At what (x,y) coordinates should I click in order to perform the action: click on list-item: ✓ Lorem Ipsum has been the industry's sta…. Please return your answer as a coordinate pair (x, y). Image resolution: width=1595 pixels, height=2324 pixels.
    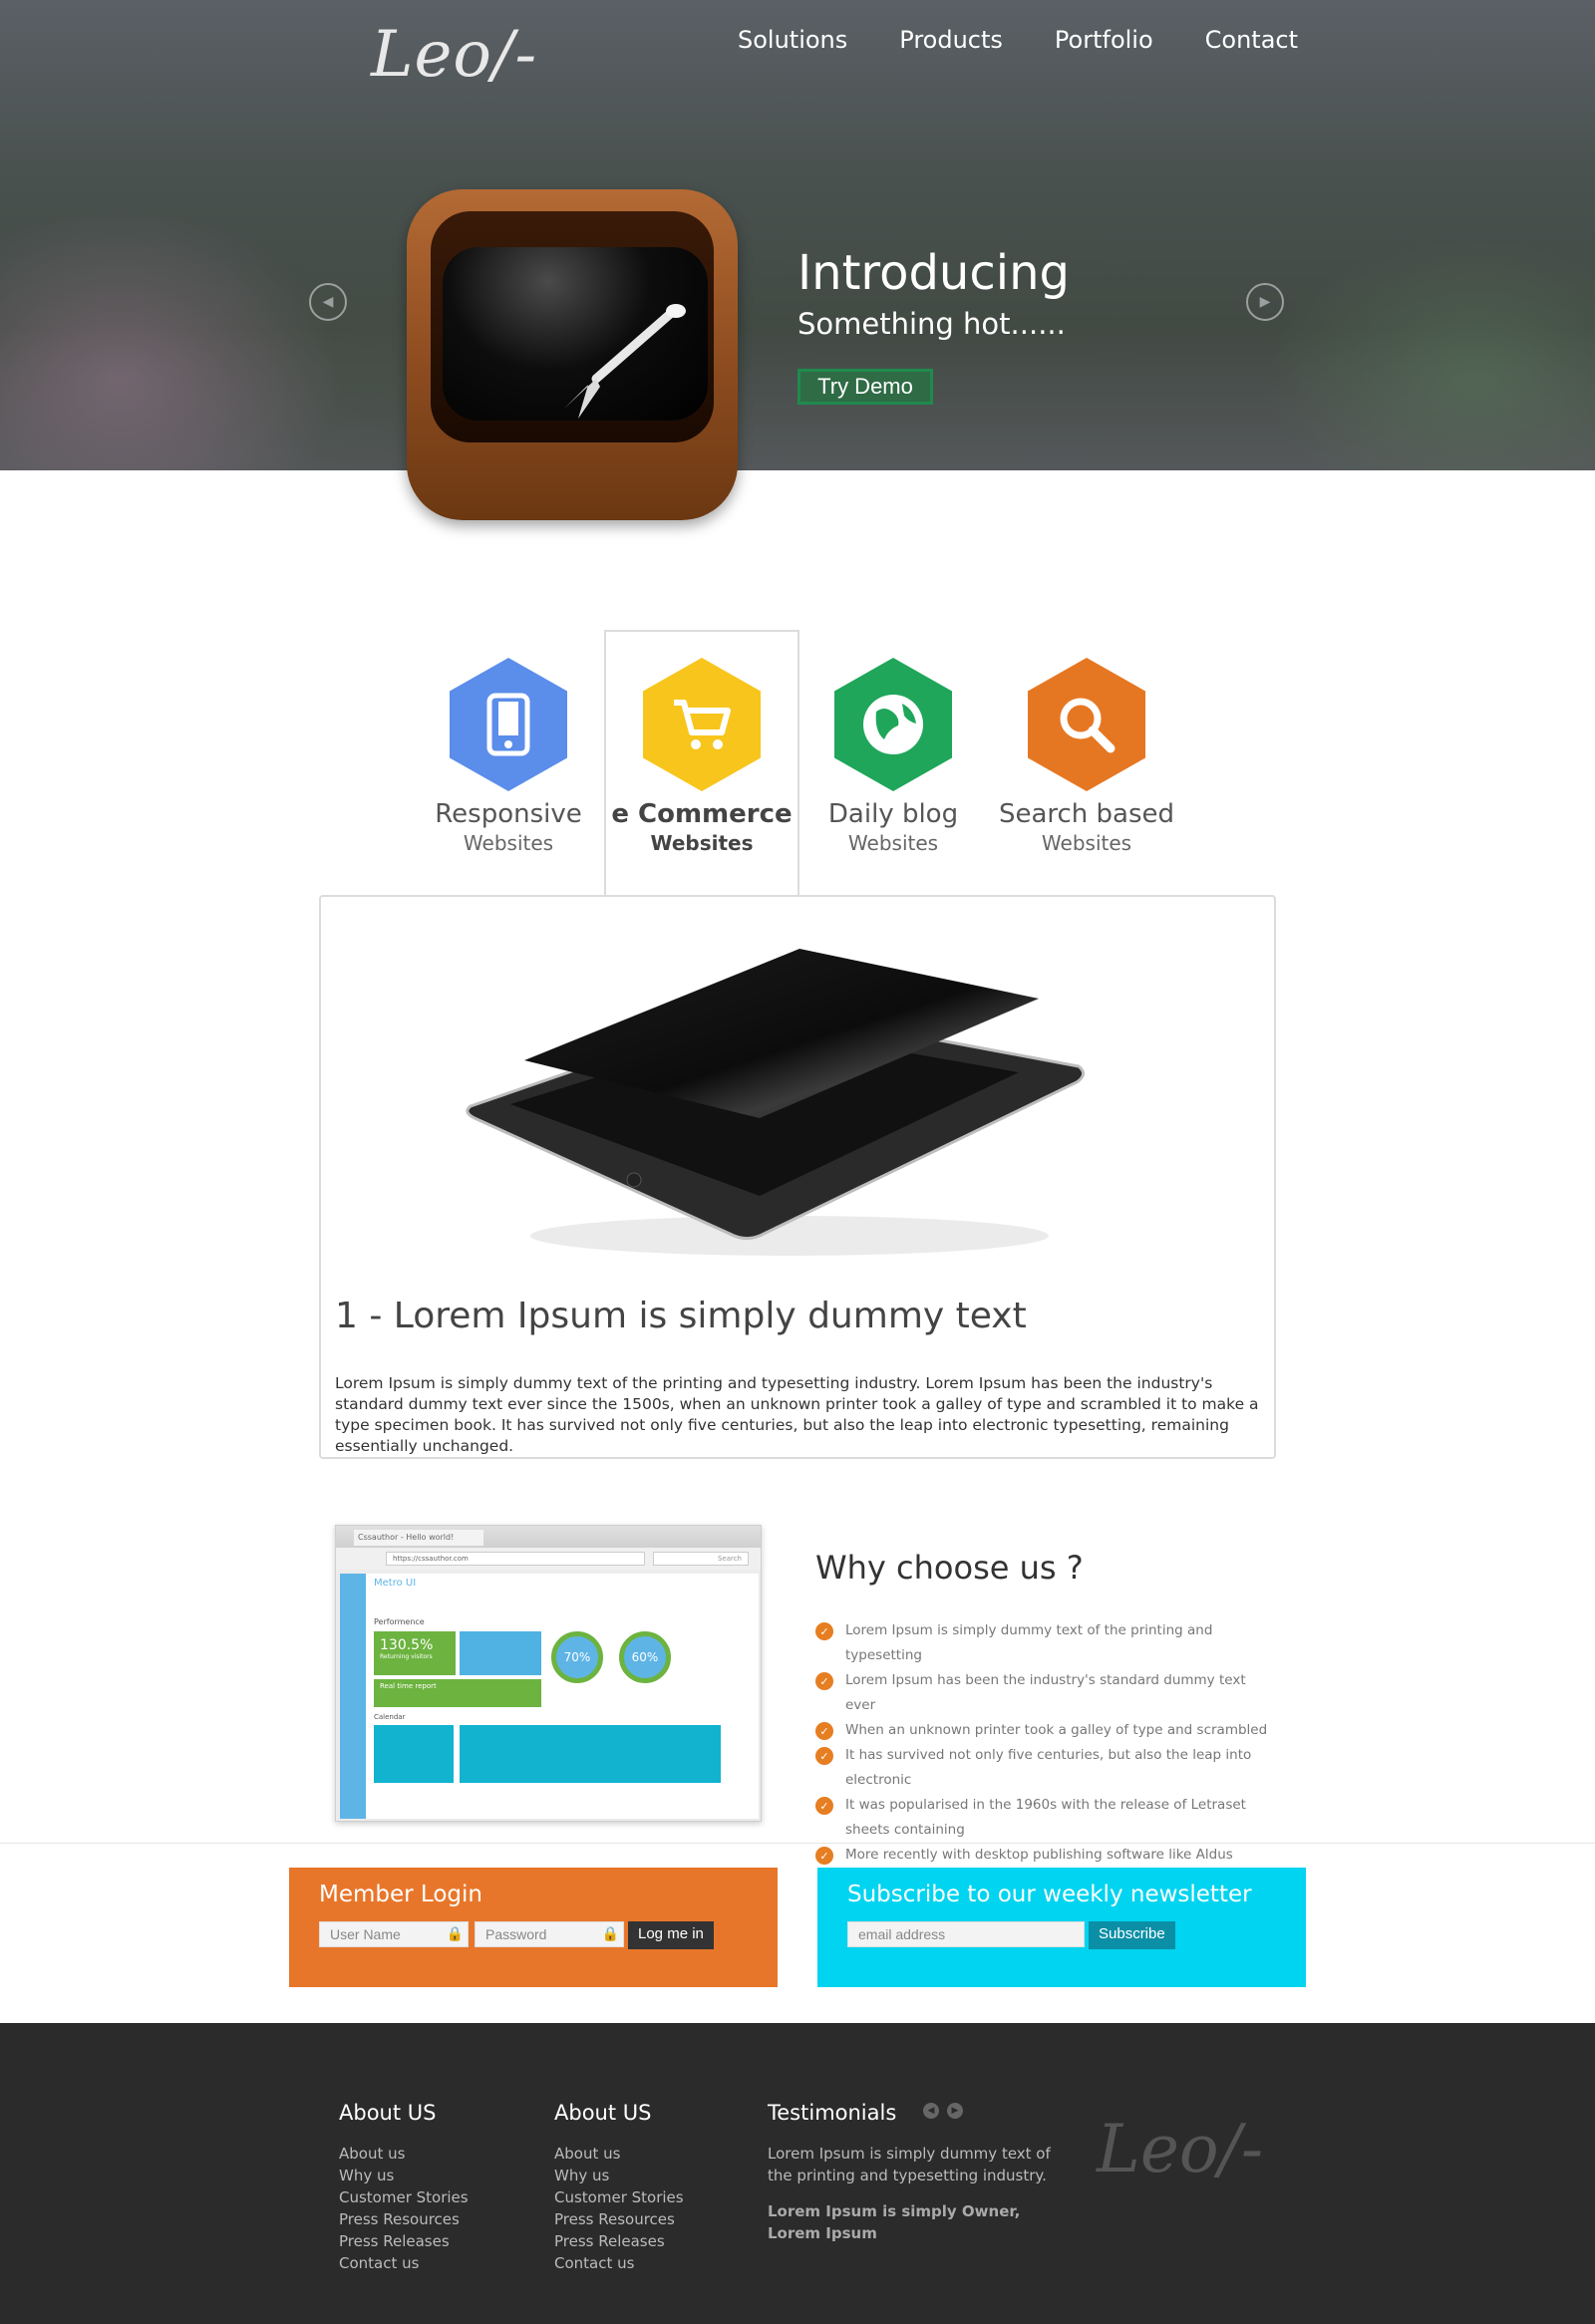
    Looking at the image, I should click on (1044, 1693).